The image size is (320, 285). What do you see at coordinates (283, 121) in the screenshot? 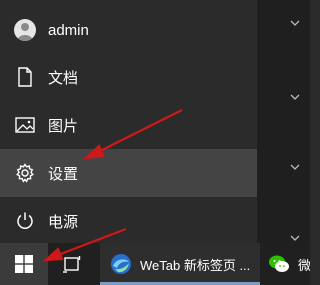
I see `tile-area` at bounding box center [283, 121].